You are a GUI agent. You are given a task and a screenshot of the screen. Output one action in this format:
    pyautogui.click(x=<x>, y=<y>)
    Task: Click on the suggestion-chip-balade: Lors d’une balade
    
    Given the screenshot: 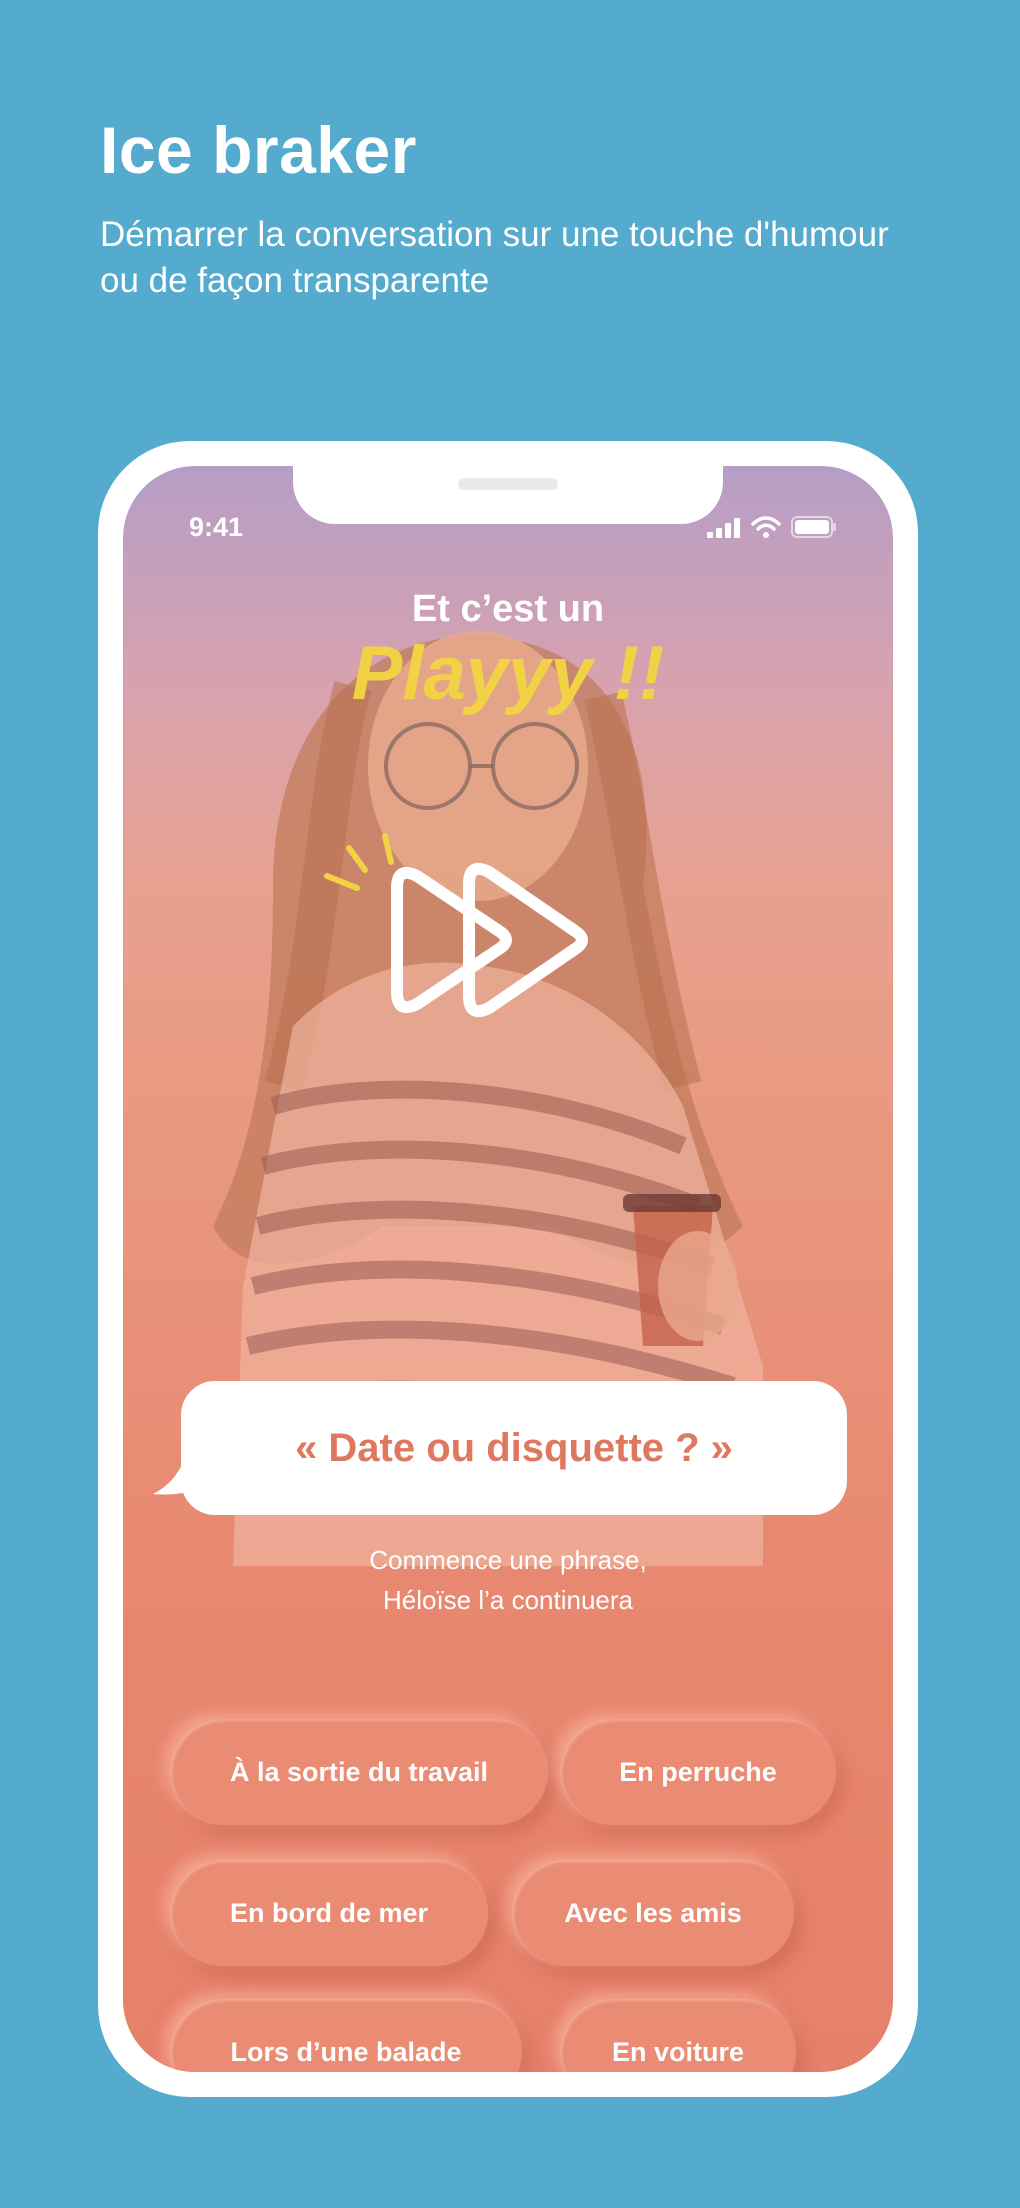 What is the action you would take?
    pyautogui.click(x=346, y=2035)
    